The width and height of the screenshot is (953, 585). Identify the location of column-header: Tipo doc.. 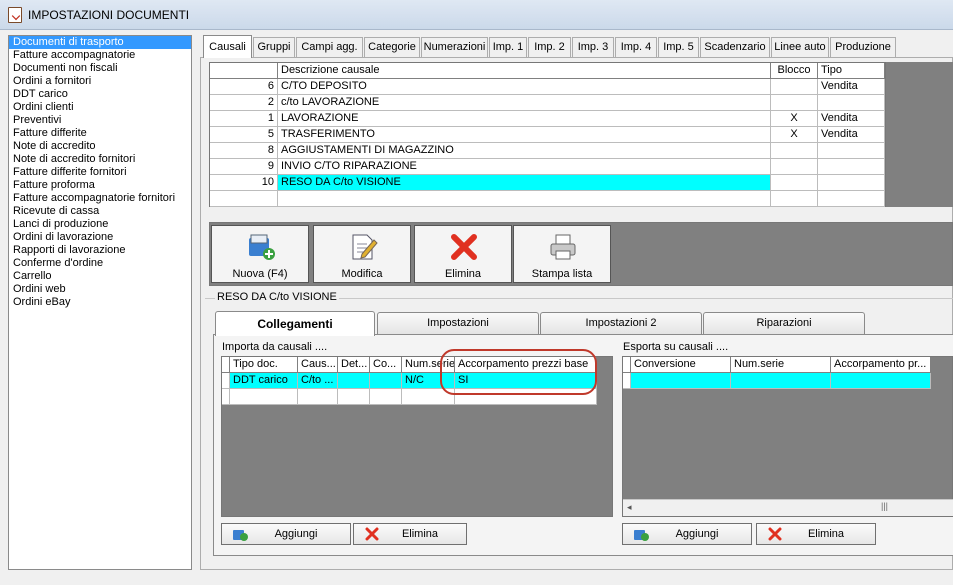
(264, 365).